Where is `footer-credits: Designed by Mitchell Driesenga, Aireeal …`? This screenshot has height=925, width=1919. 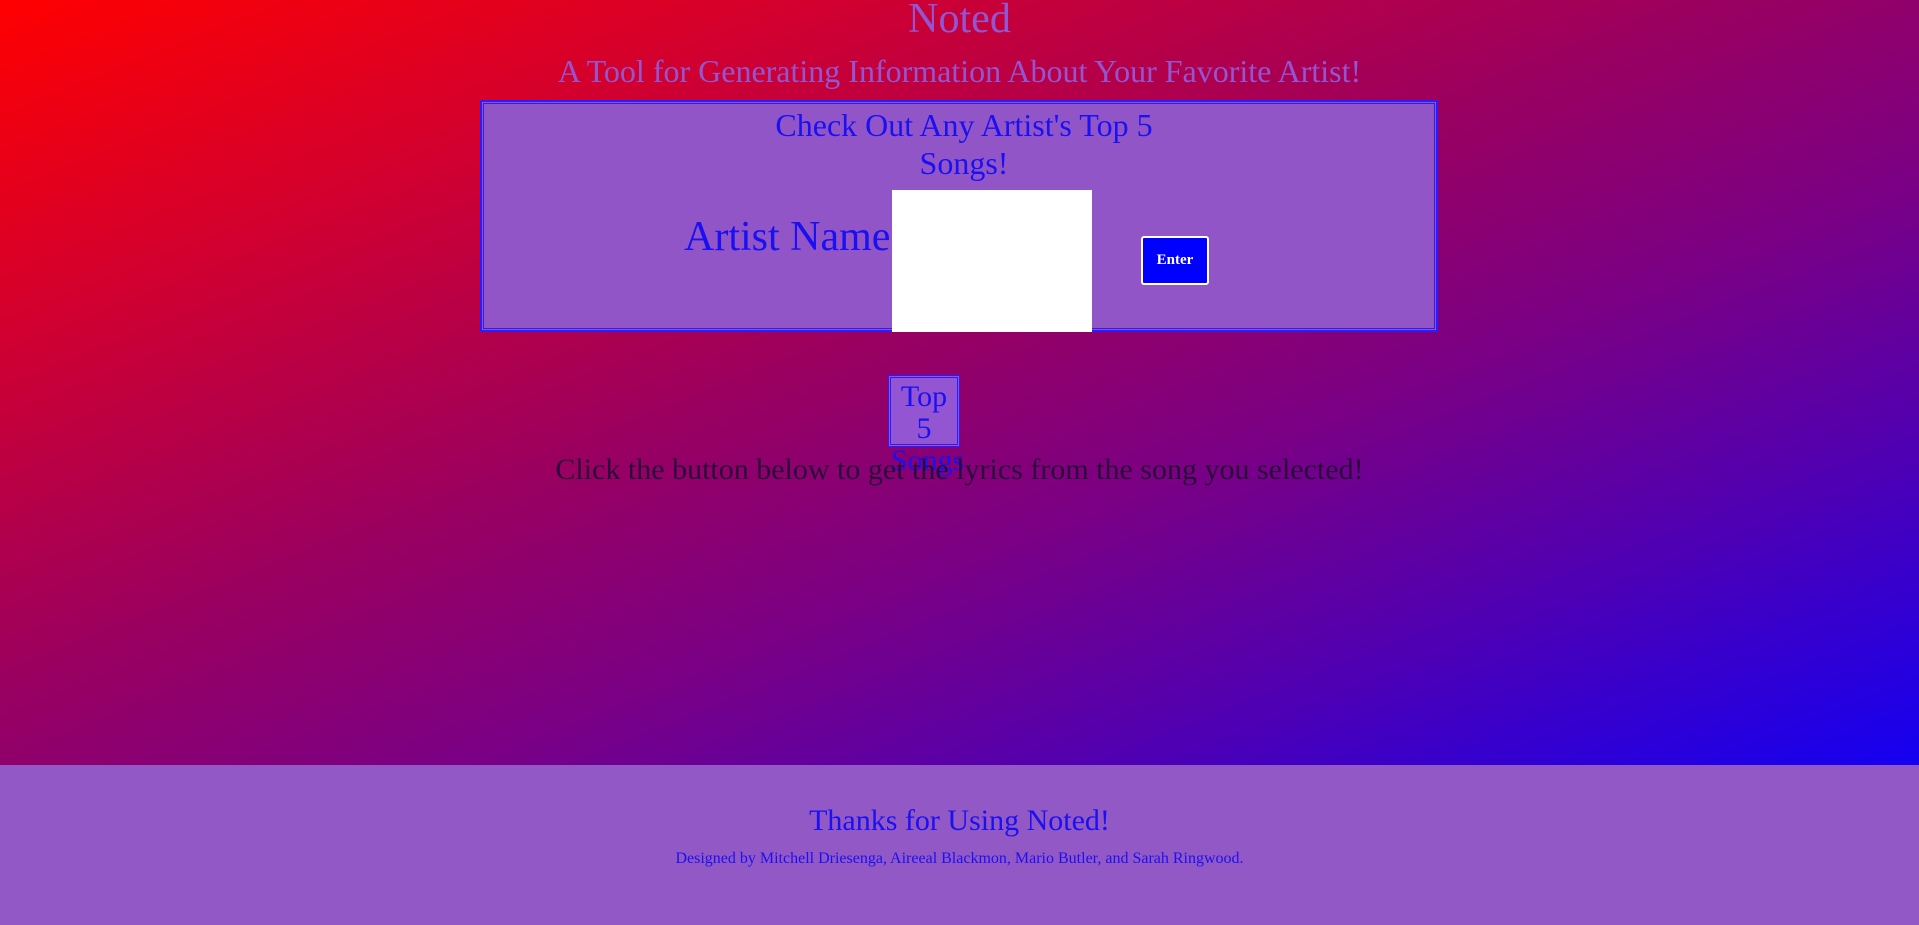
footer-credits: Designed by Mitchell Driesenga, Aireeal … is located at coordinates (959, 858).